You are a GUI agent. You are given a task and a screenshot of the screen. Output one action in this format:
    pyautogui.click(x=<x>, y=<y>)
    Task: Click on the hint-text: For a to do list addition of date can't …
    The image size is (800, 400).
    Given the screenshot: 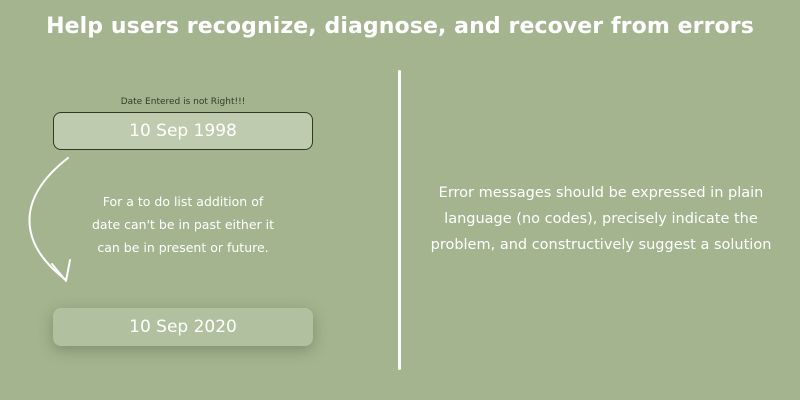 What is the action you would take?
    pyautogui.click(x=183, y=224)
    